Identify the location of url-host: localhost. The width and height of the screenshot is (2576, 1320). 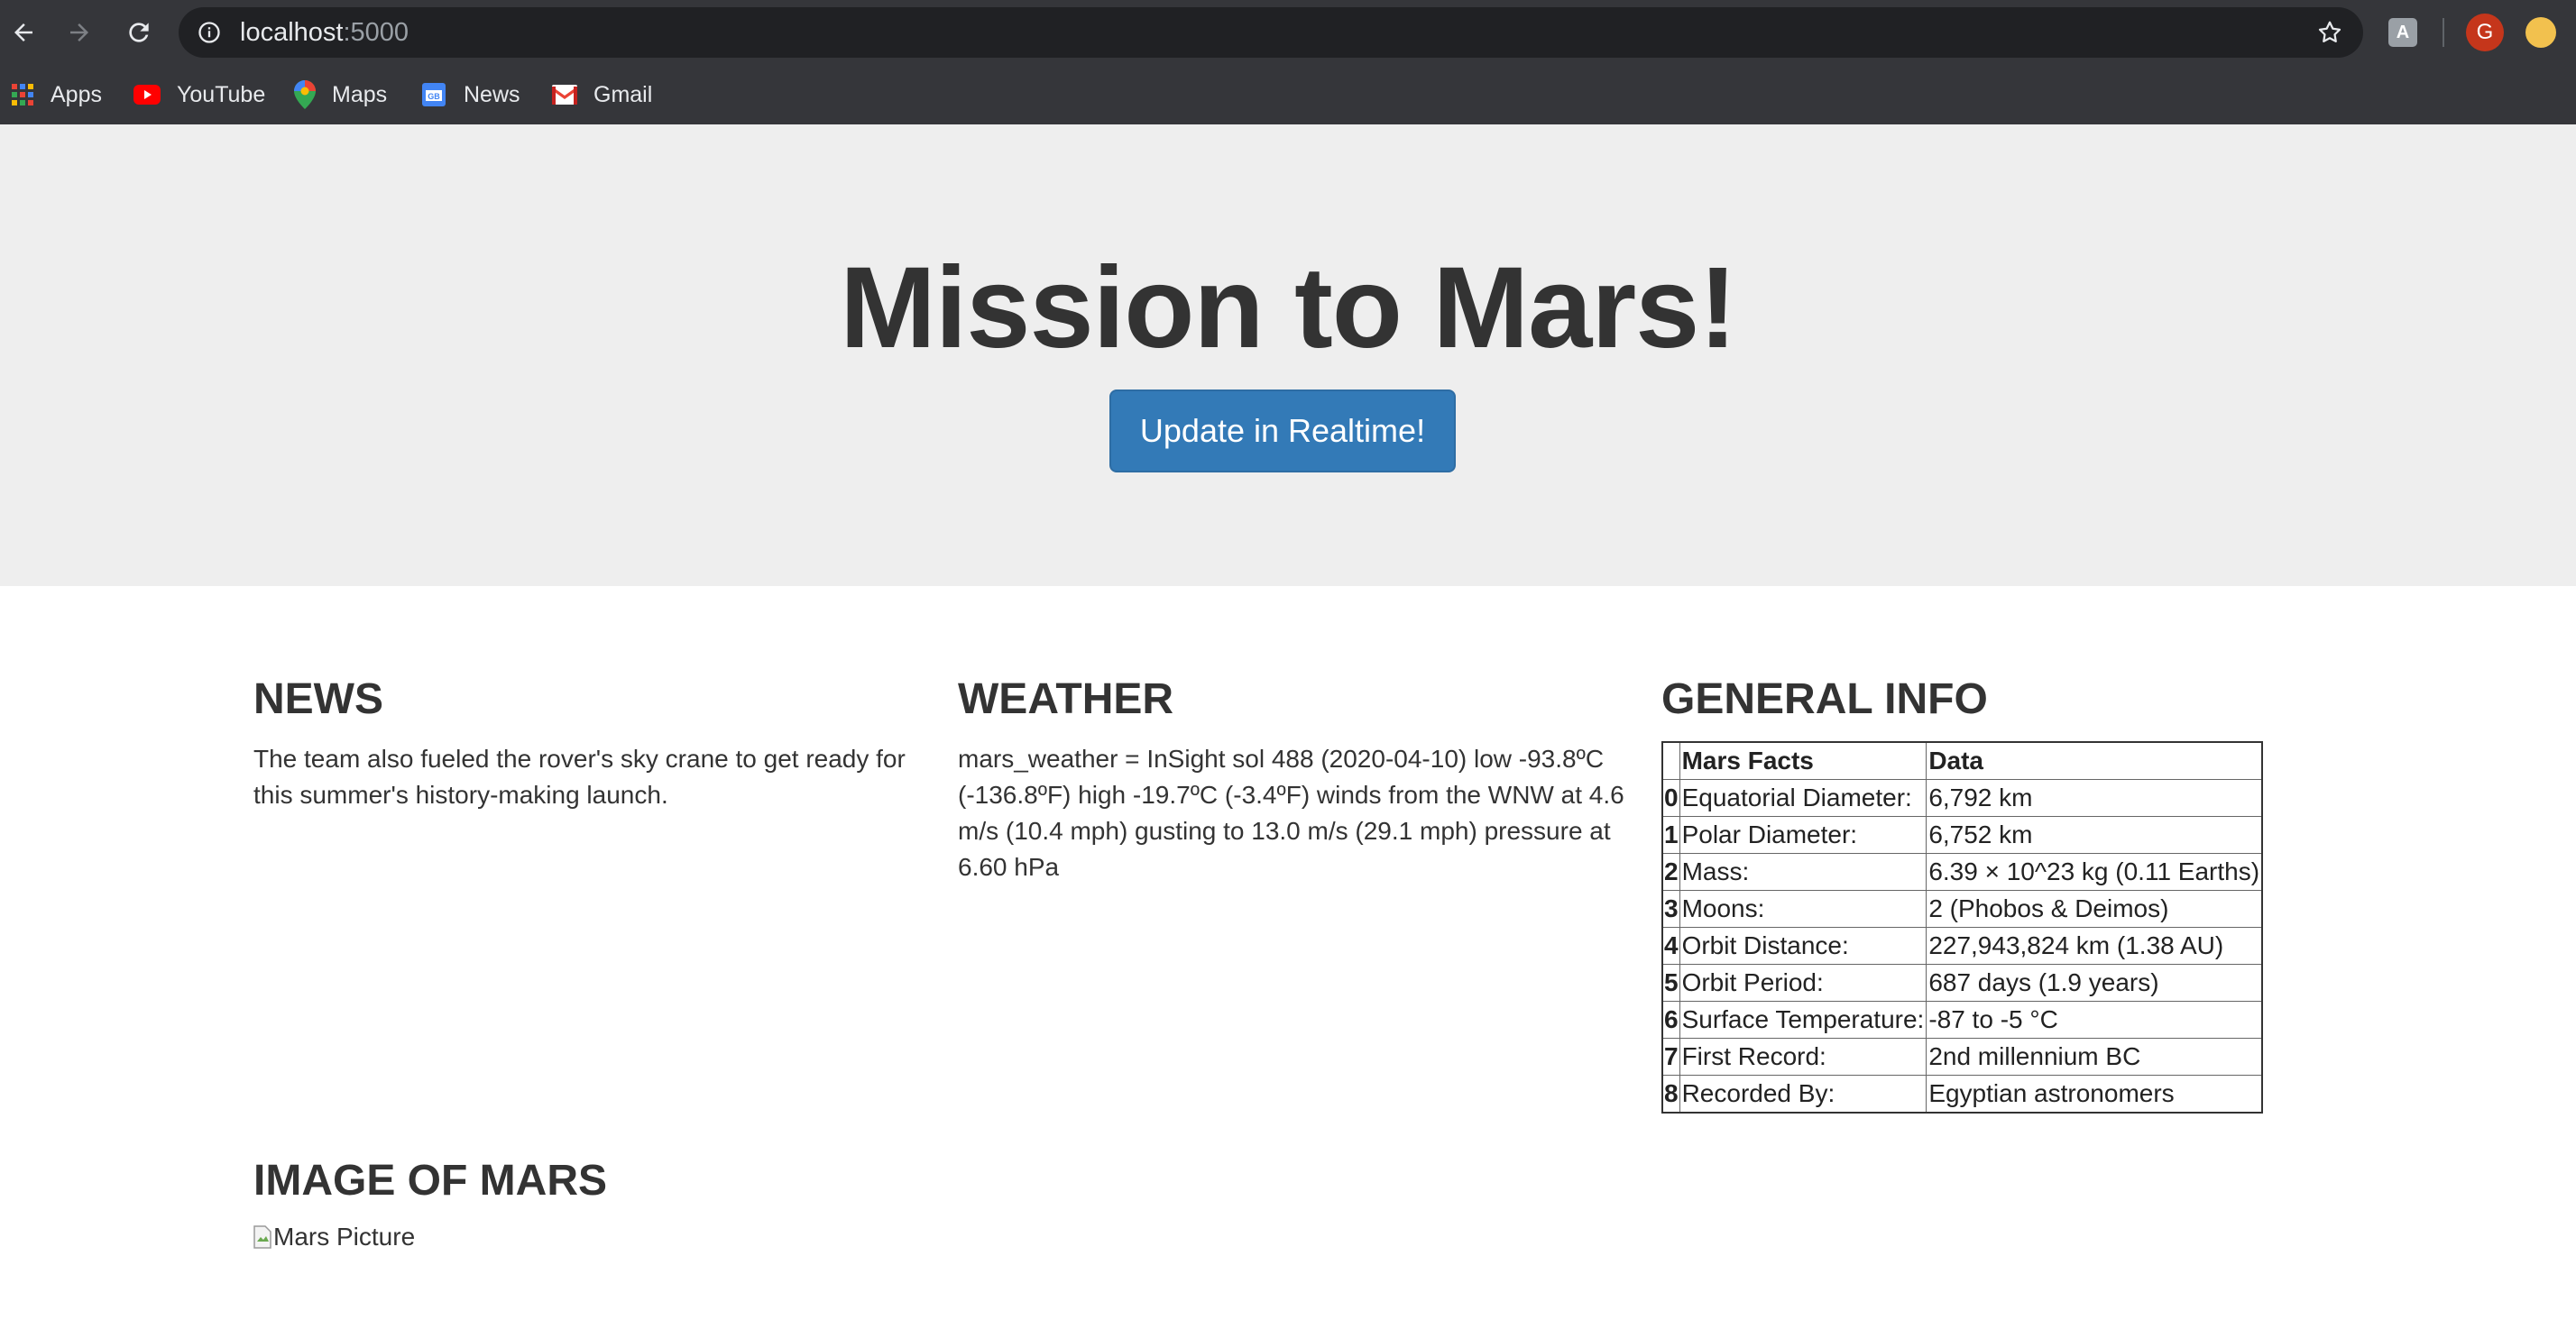
(292, 32).